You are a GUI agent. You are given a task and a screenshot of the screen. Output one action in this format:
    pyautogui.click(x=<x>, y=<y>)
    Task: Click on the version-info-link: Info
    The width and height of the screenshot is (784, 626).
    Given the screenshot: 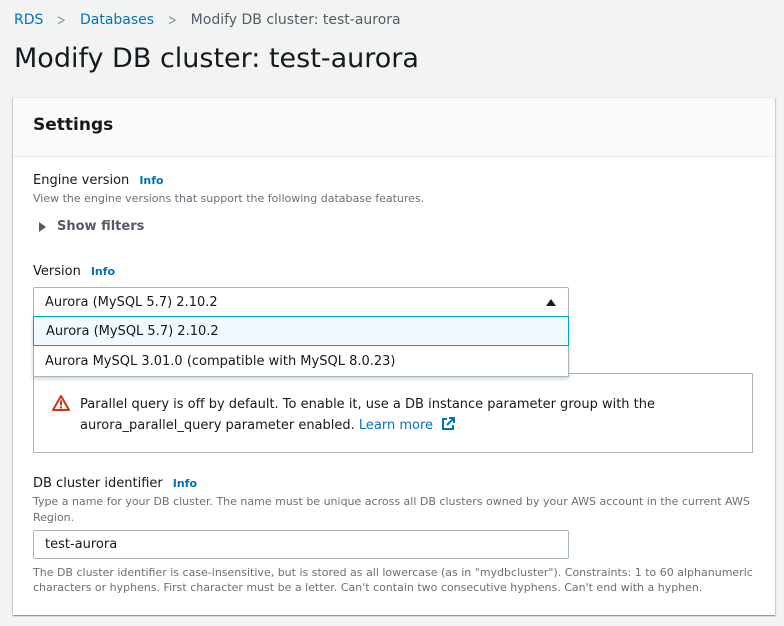 What is the action you would take?
    pyautogui.click(x=103, y=271)
    